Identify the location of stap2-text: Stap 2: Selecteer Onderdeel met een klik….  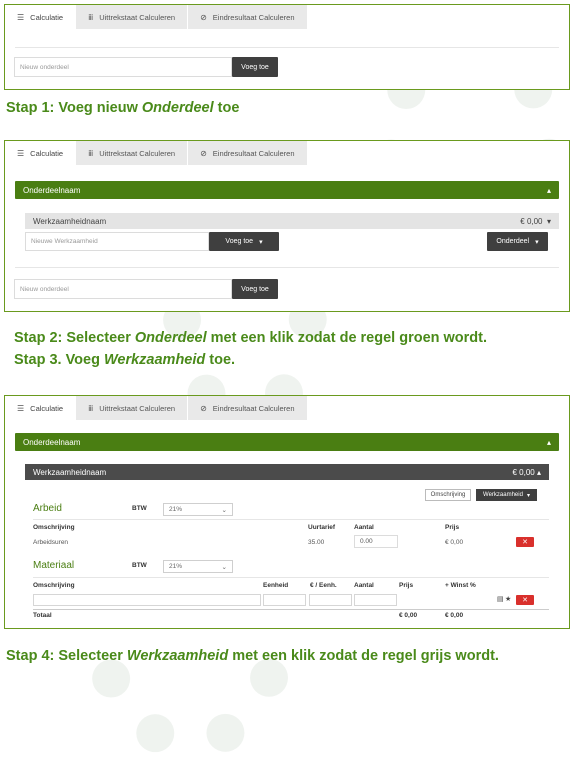
(251, 338).